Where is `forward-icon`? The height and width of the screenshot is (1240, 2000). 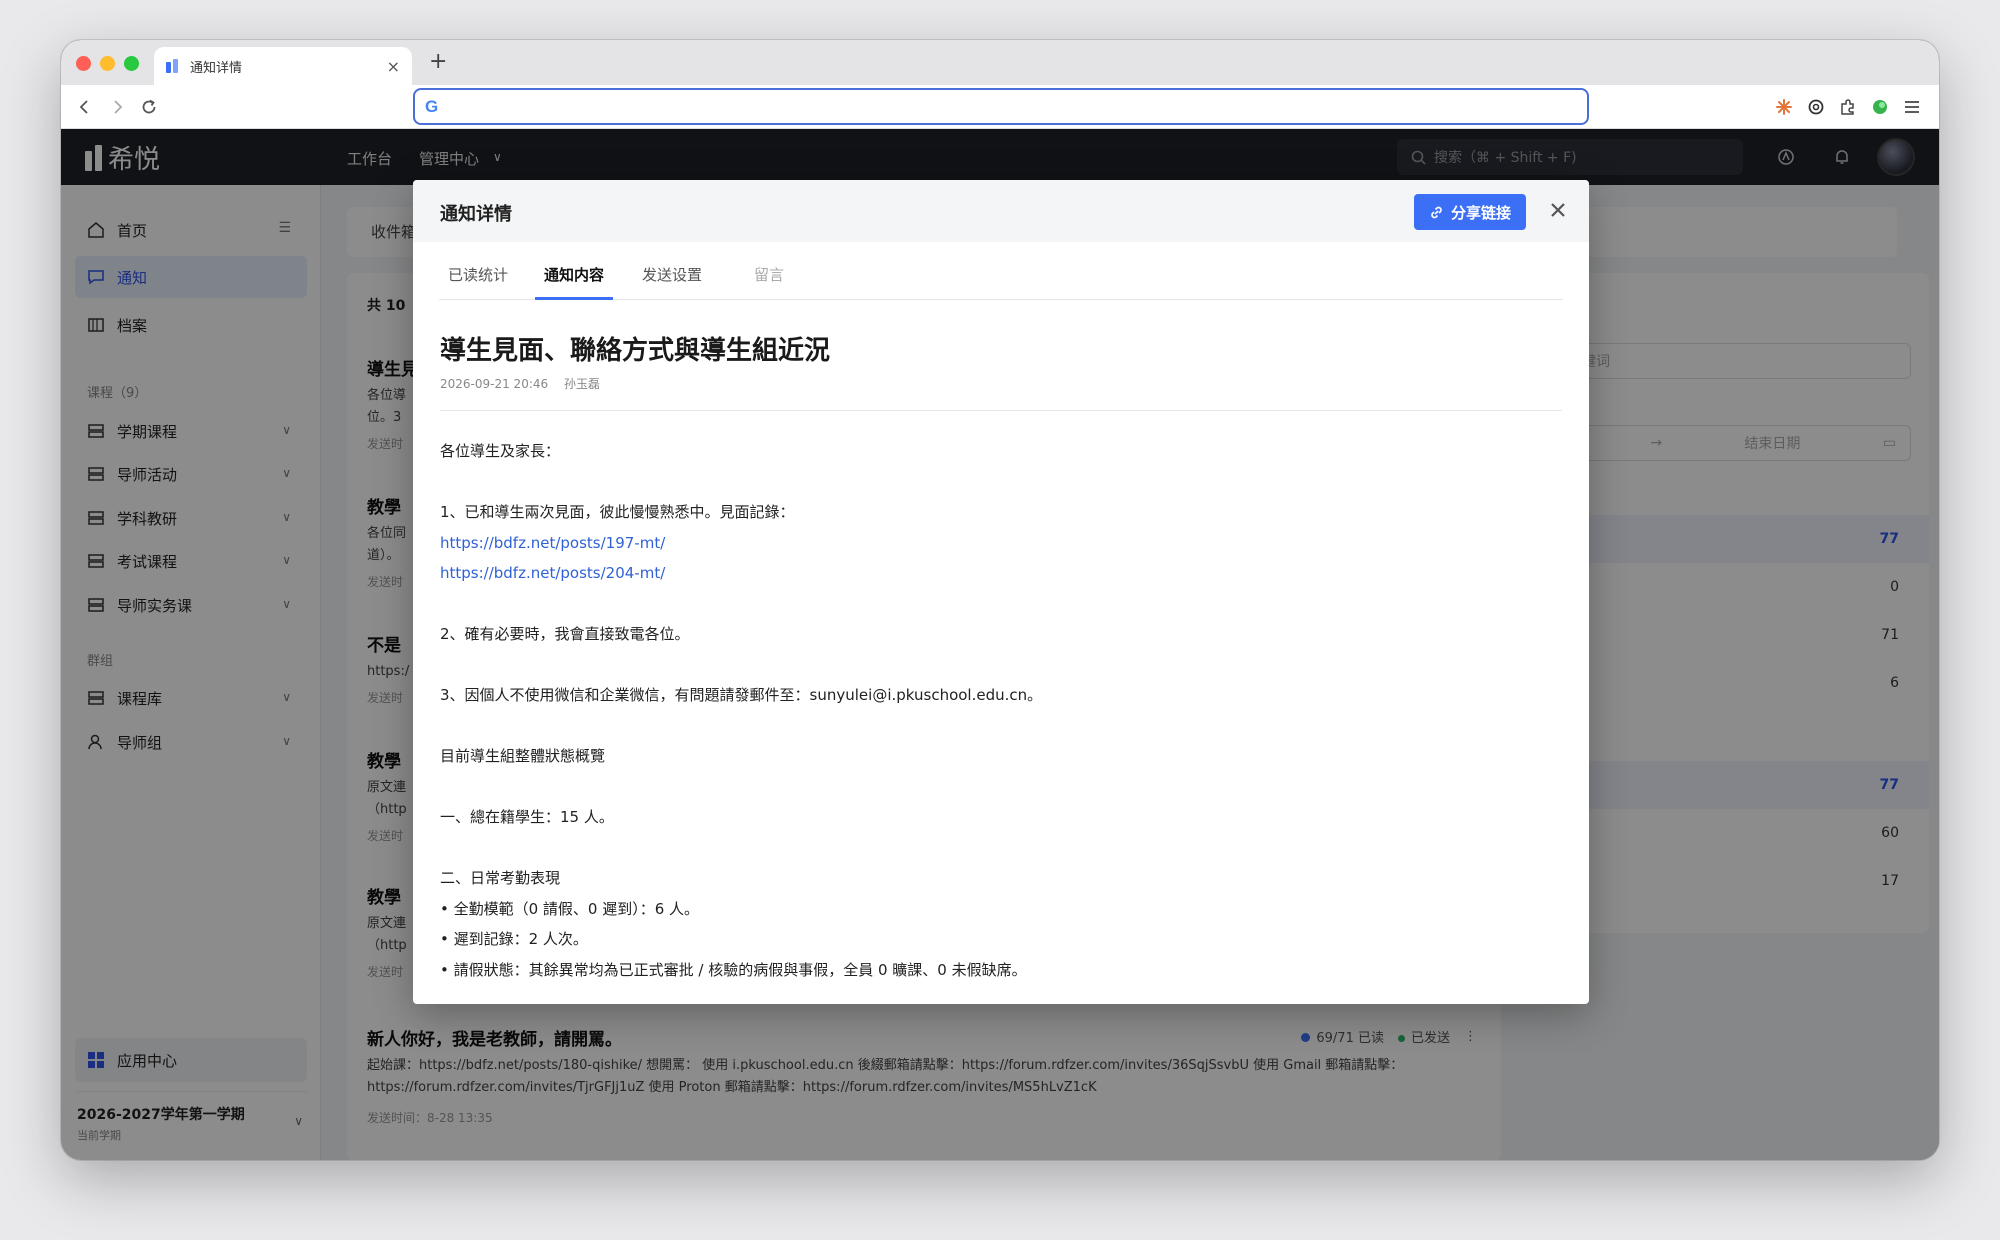 forward-icon is located at coordinates (117, 107).